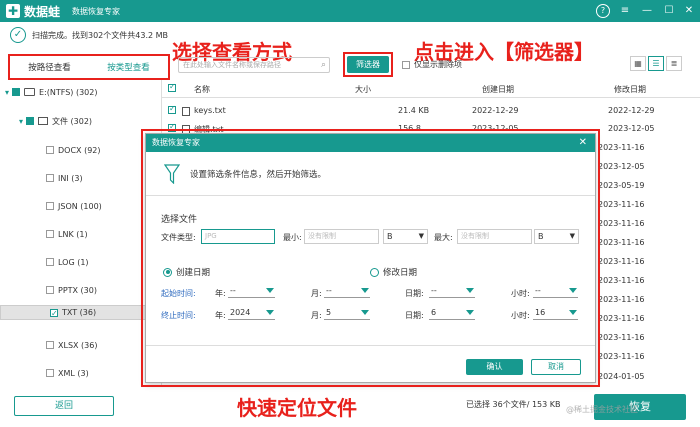  What do you see at coordinates (414, 110) in the screenshot?
I see `row-size: 21.4 KB` at bounding box center [414, 110].